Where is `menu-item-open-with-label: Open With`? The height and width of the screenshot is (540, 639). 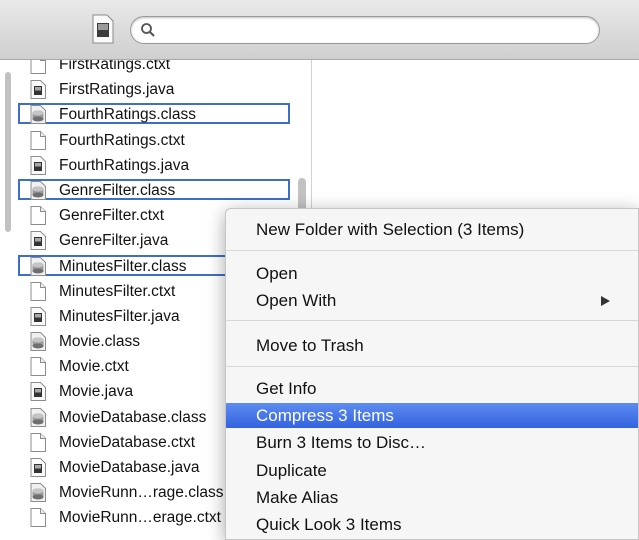 menu-item-open-with-label: Open With is located at coordinates (296, 300).